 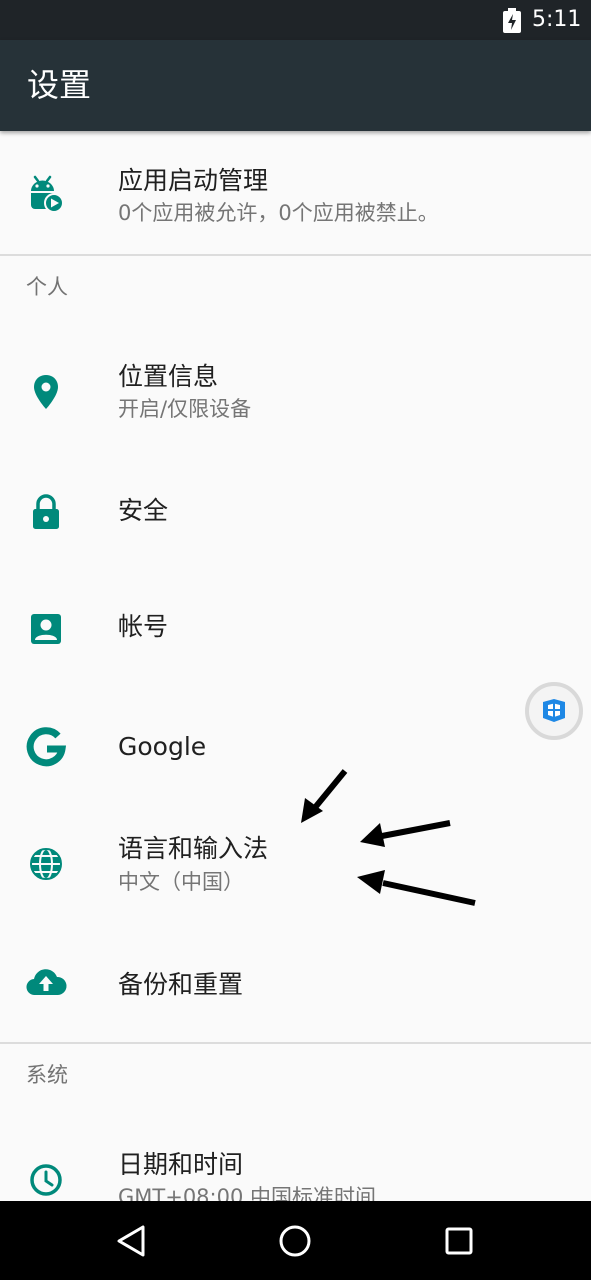 What do you see at coordinates (168, 376) in the screenshot?
I see `settings-item-title: 位置信息` at bounding box center [168, 376].